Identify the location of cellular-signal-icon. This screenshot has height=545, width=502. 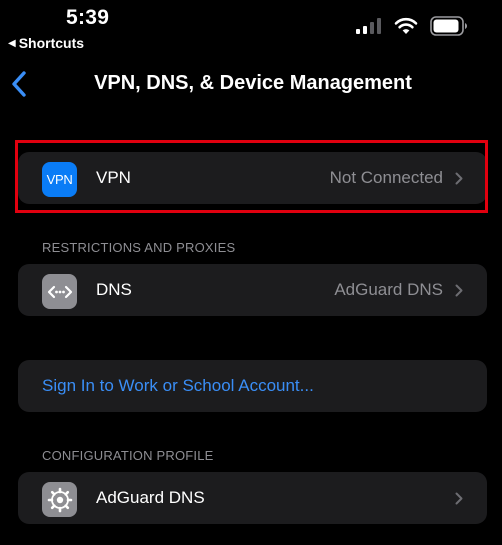
(368, 26).